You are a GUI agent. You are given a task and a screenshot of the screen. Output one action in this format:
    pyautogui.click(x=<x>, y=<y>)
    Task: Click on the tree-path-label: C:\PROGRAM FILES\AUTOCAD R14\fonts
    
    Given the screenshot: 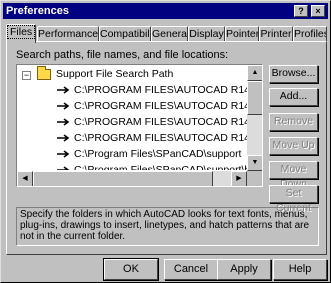 What is the action you would take?
    pyautogui.click(x=160, y=106)
    